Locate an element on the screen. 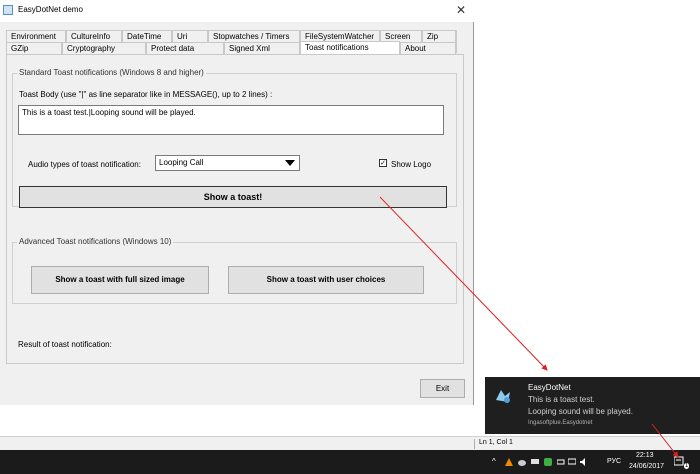 The width and height of the screenshot is (700, 474). title-bar: EasyDotNet demo ✕ is located at coordinates (237, 11).